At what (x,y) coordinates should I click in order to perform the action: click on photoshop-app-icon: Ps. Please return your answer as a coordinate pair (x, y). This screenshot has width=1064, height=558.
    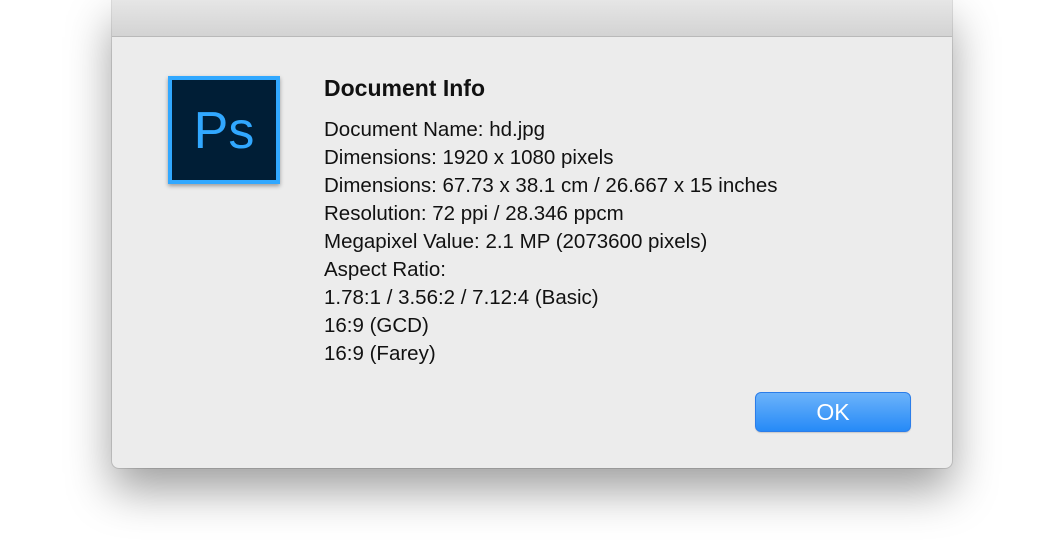
    Looking at the image, I should click on (224, 130).